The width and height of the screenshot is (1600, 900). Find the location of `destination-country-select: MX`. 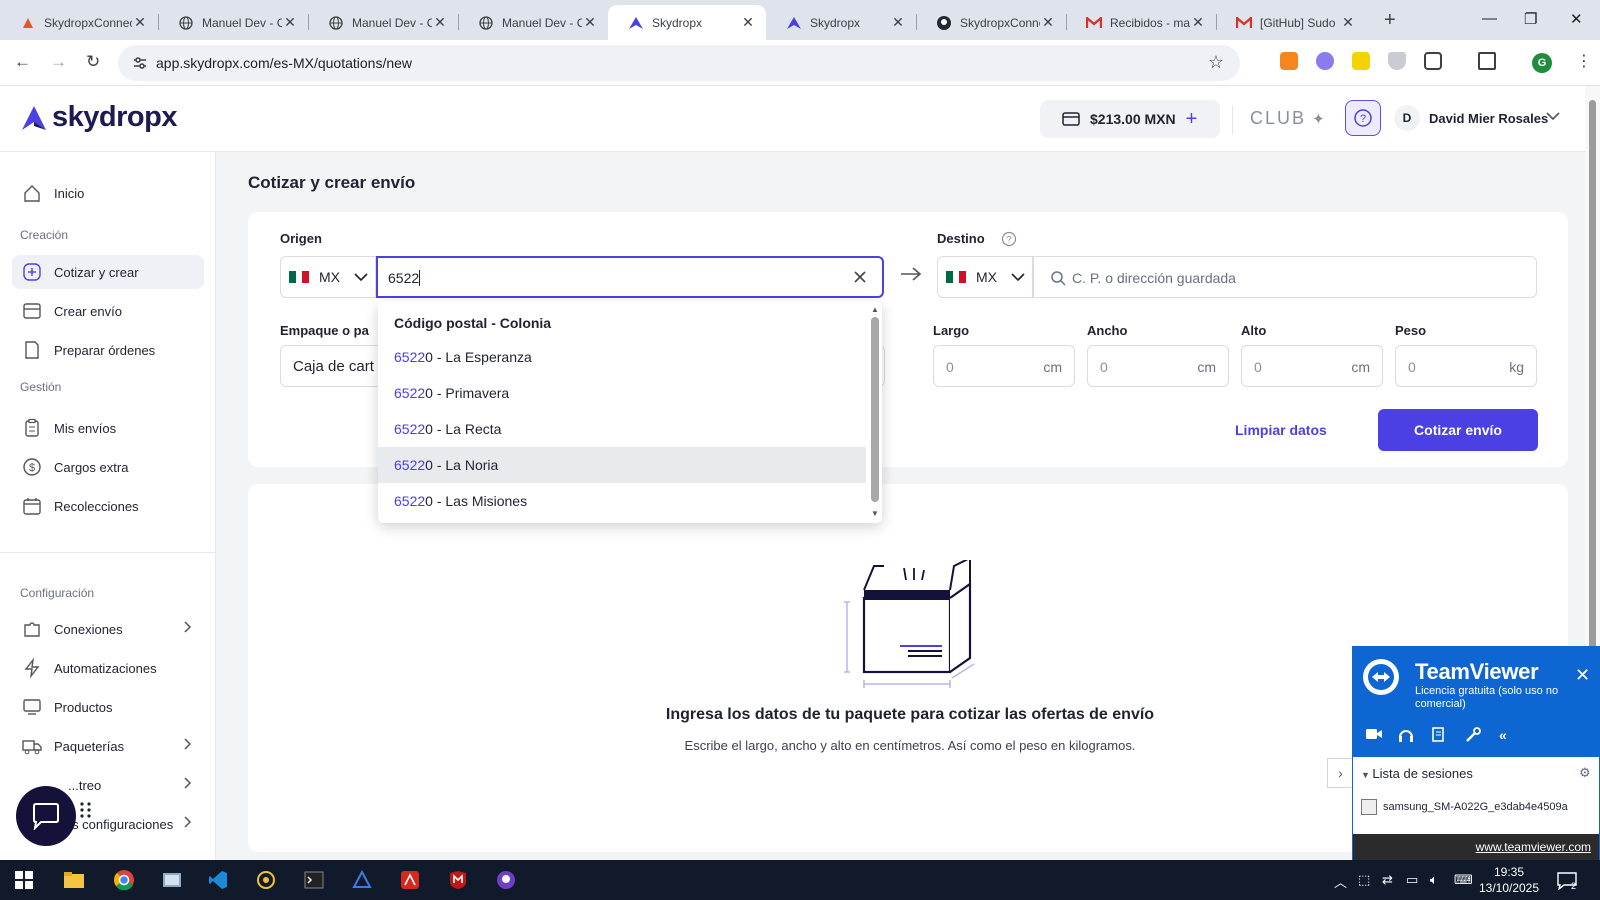

destination-country-select: MX is located at coordinates (985, 277).